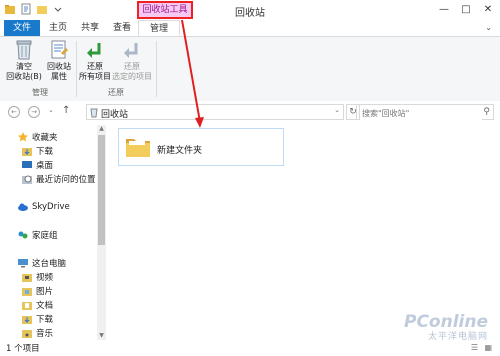  I want to click on scroll-up-icon: ▲, so click(101, 129).